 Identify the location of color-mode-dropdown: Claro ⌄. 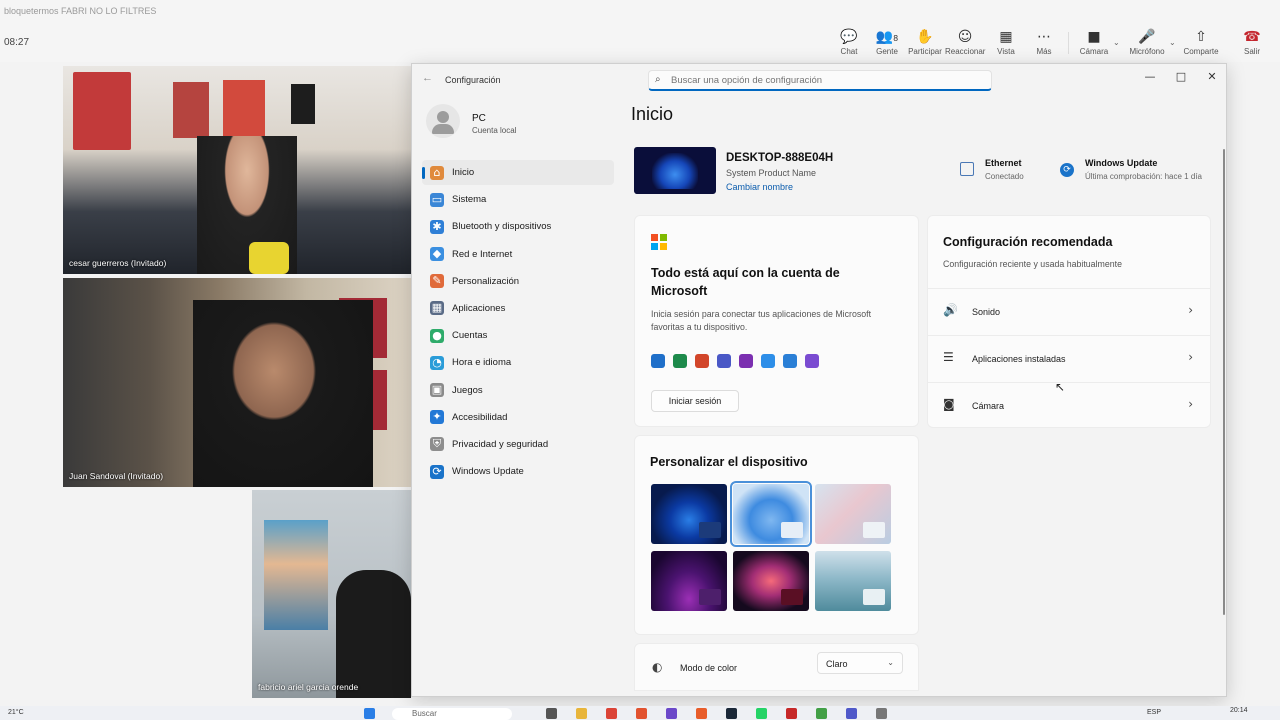
(860, 663).